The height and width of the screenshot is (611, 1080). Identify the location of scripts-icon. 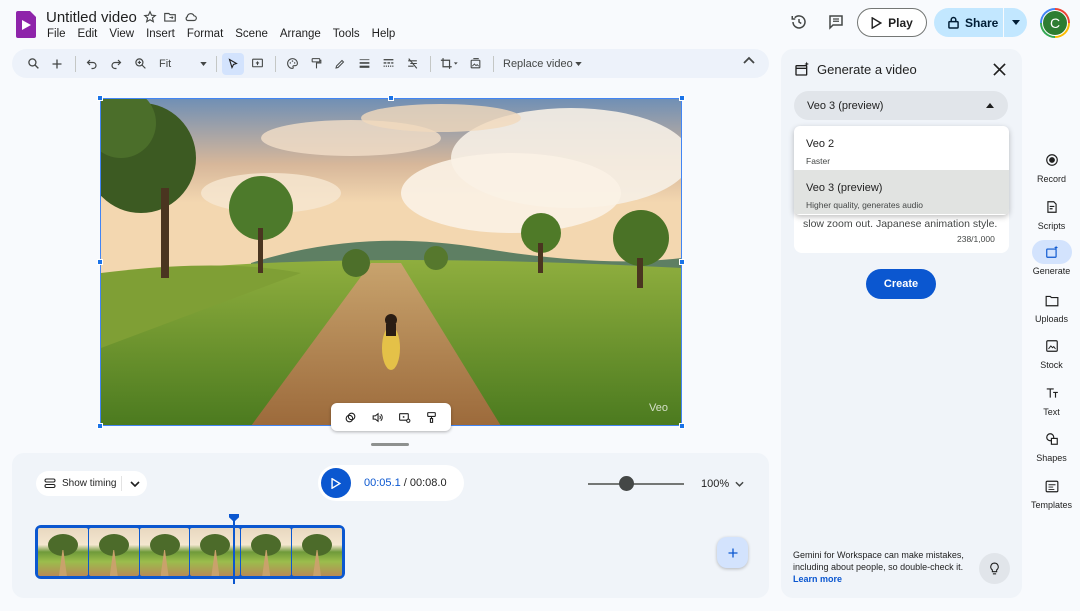
(1052, 207).